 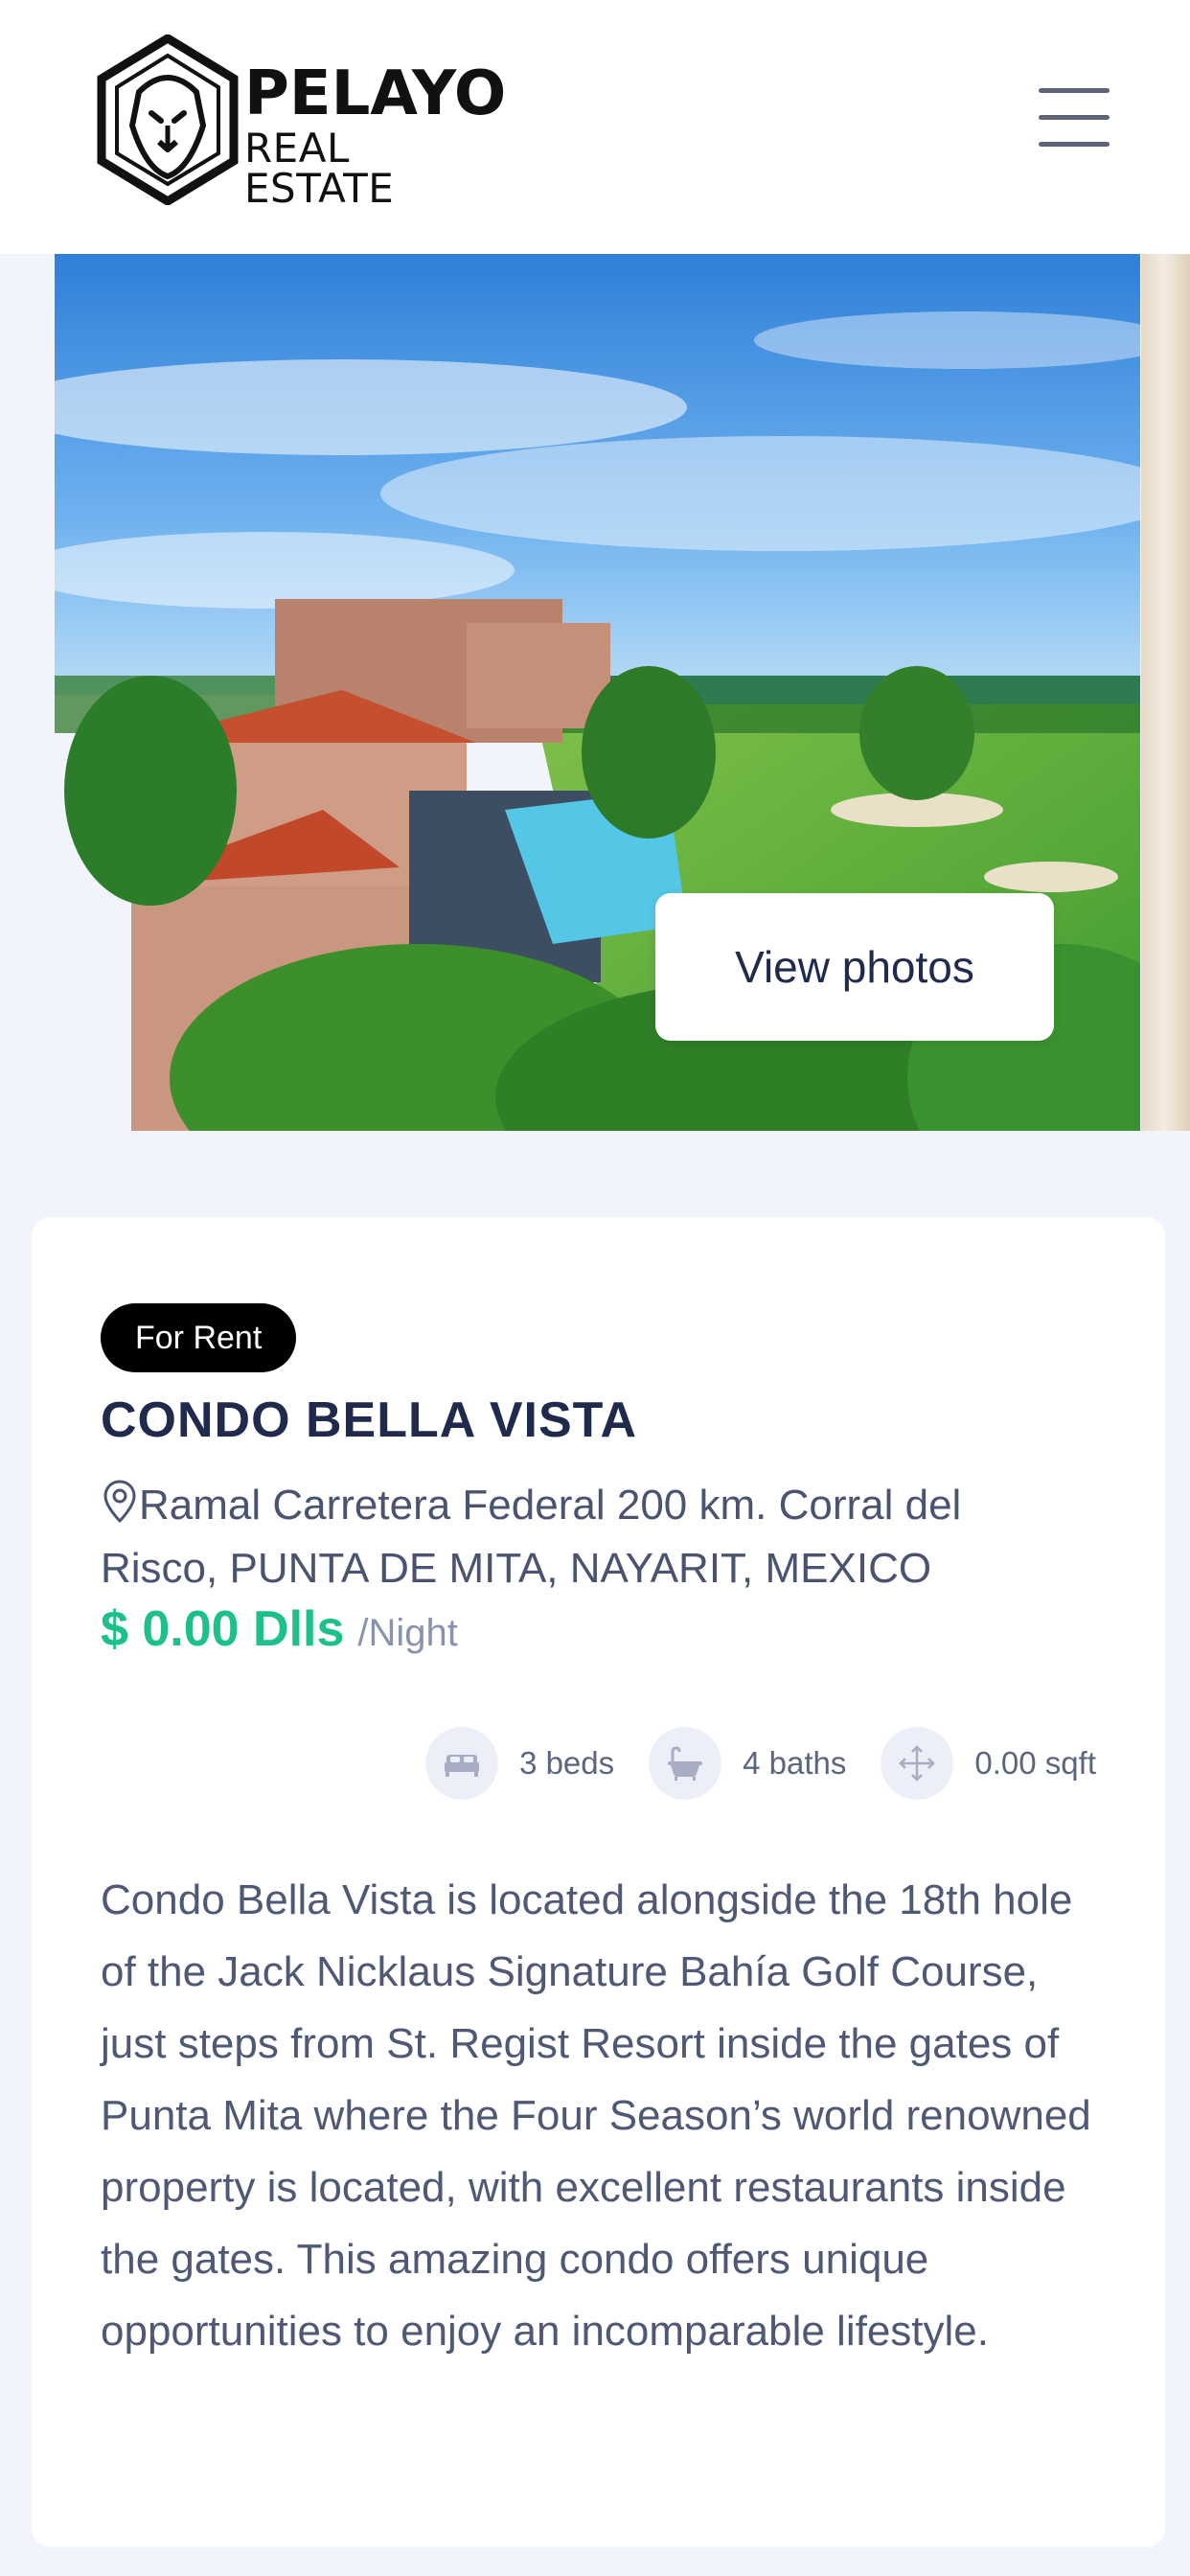 I want to click on bed-icon, so click(x=462, y=1763).